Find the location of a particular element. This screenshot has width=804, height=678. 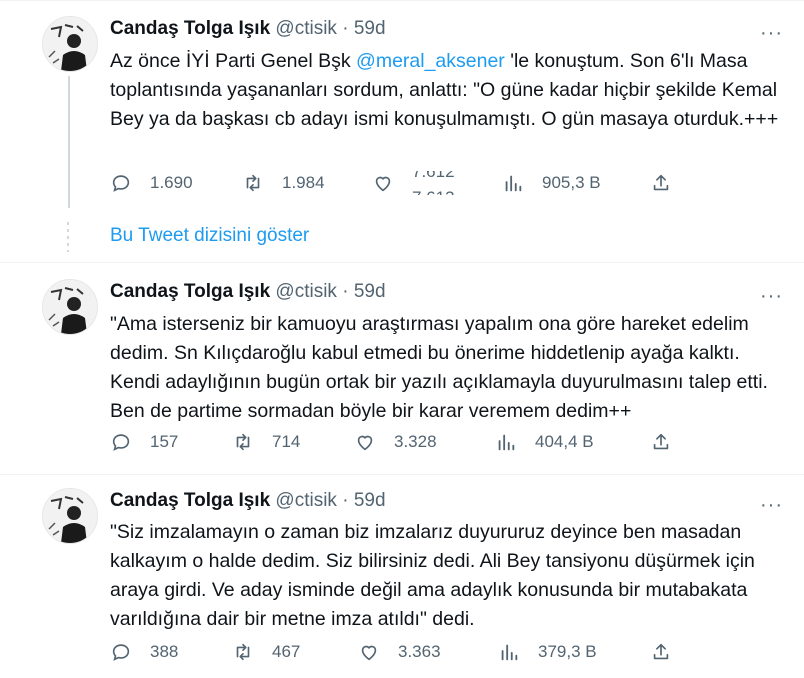

retweet-button: 467 is located at coordinates (266, 652).